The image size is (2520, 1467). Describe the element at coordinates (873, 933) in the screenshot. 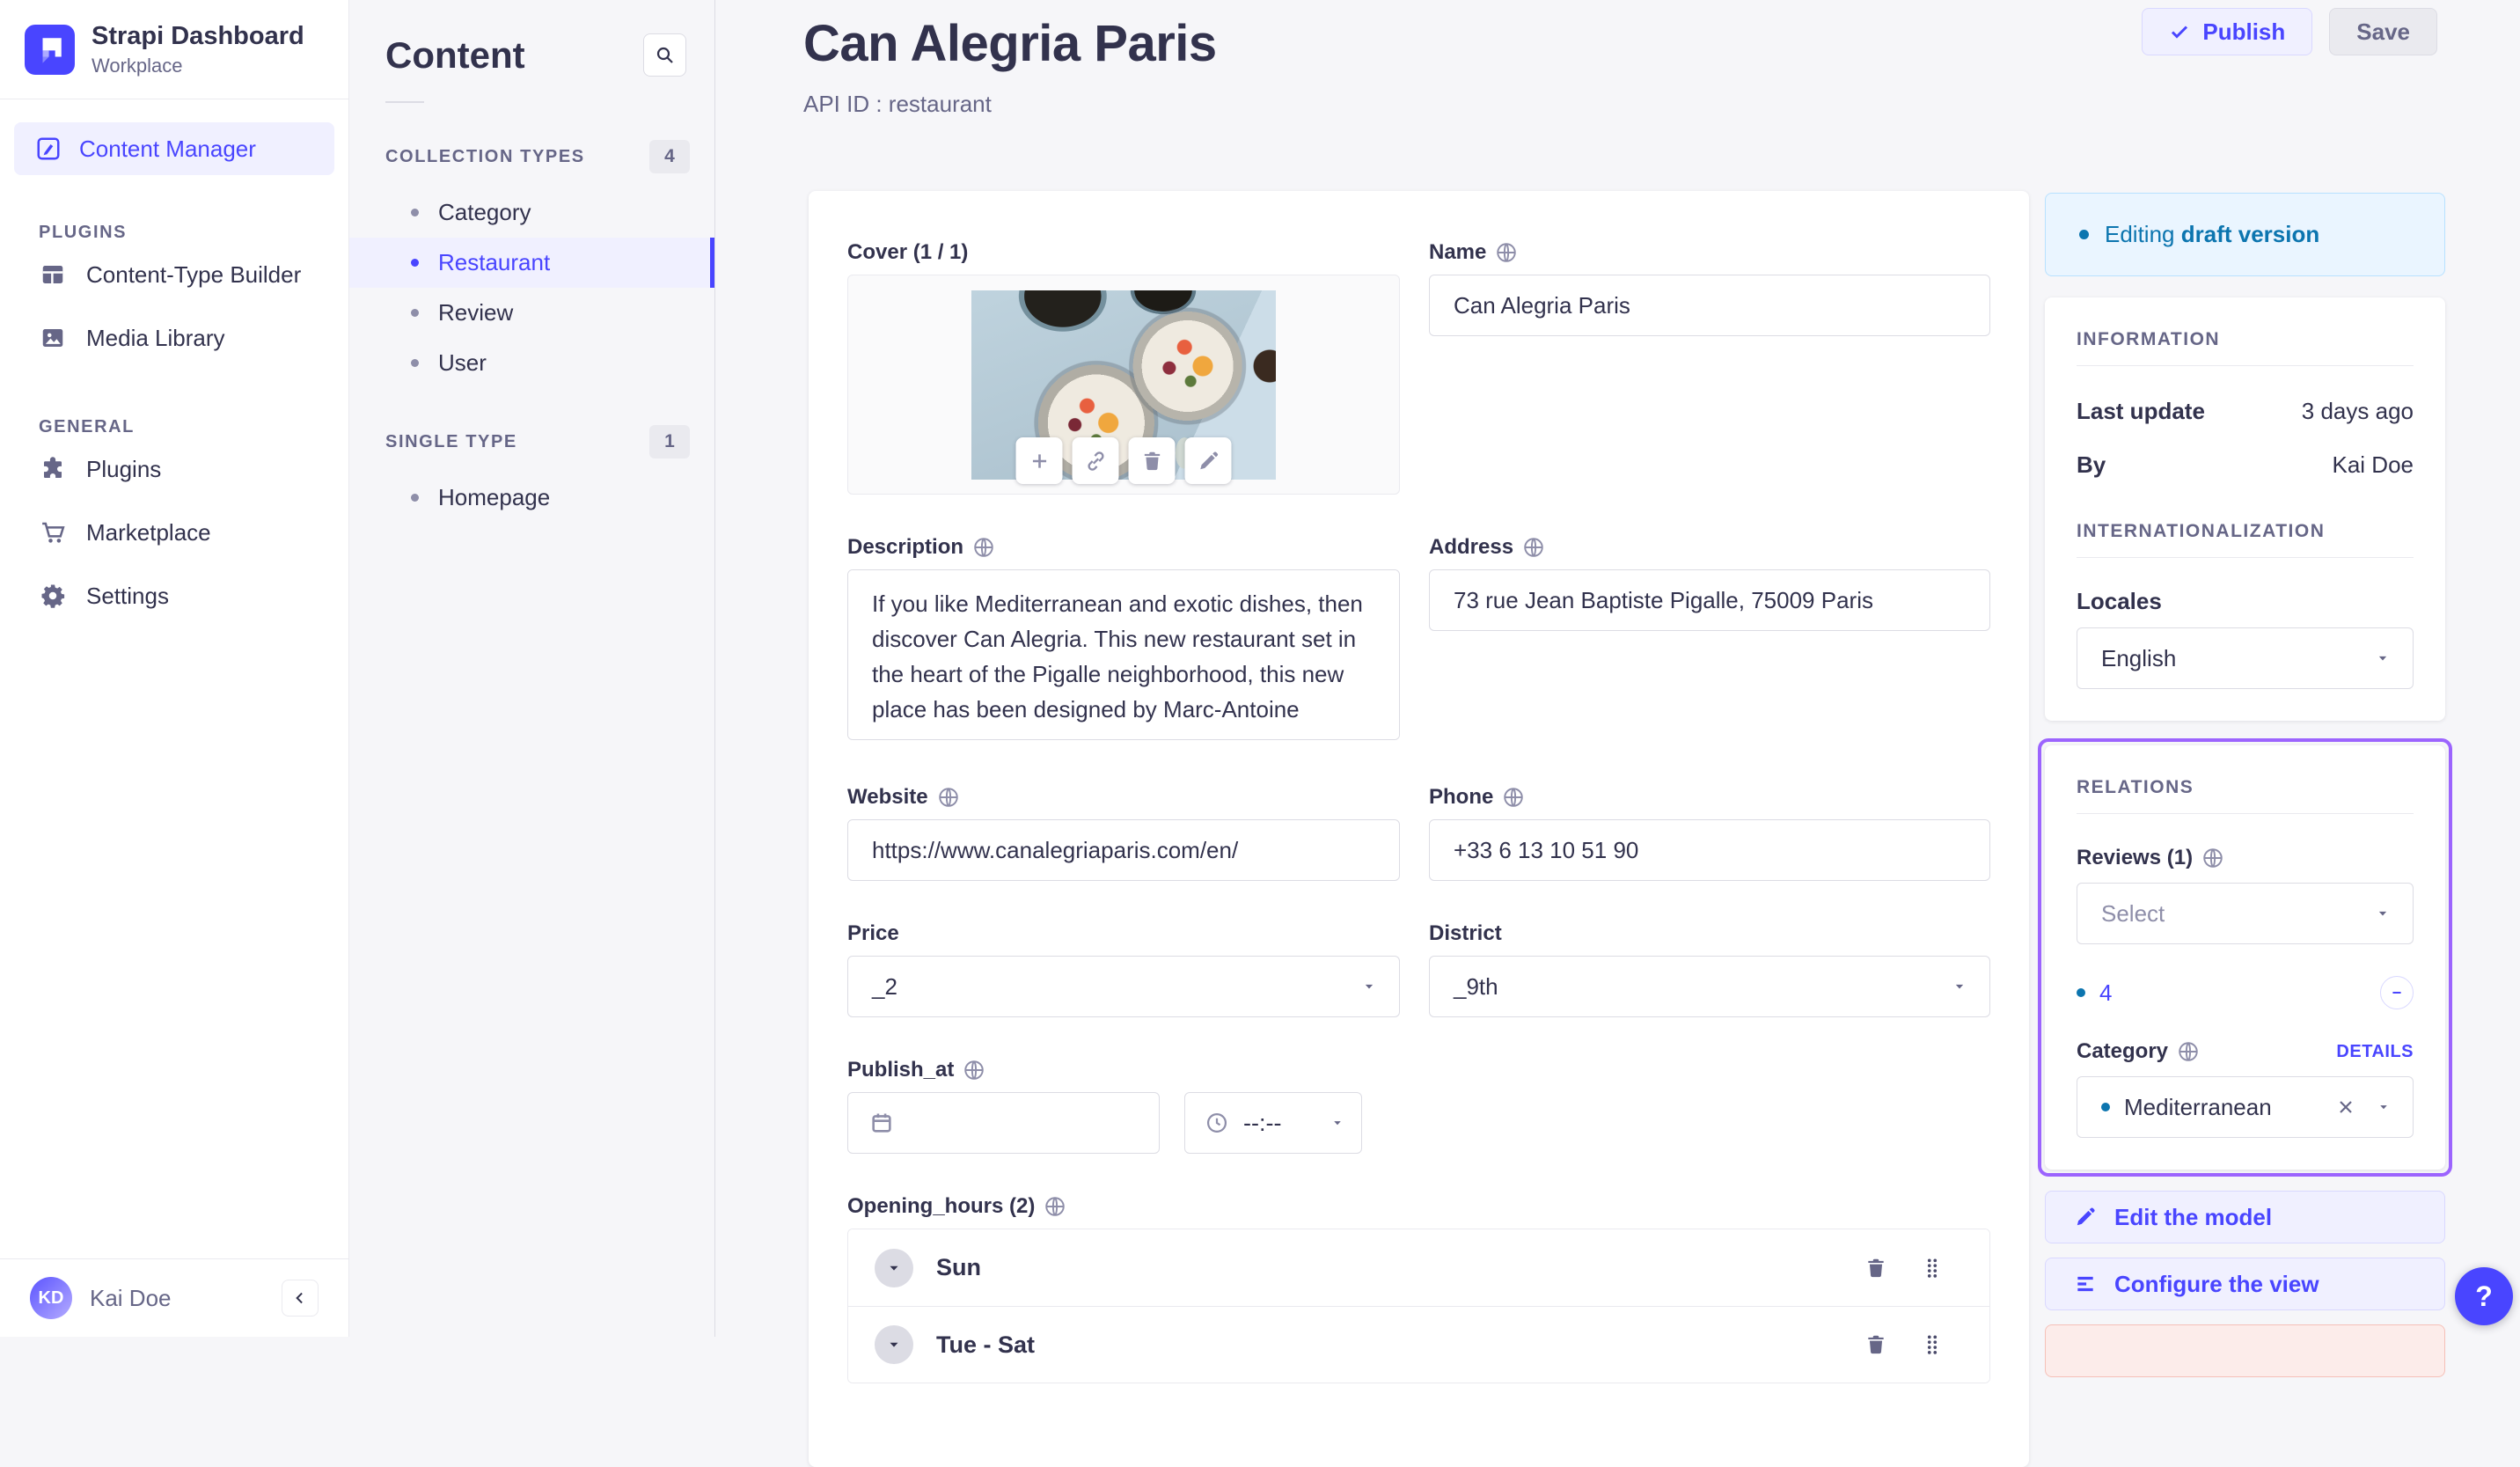

I see `price-label: Price` at that location.